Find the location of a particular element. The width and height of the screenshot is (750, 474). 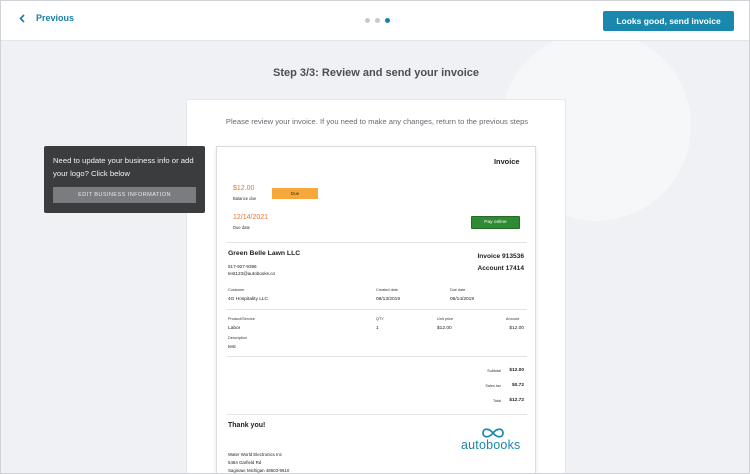

invoice-title: Invoice is located at coordinates (507, 161).